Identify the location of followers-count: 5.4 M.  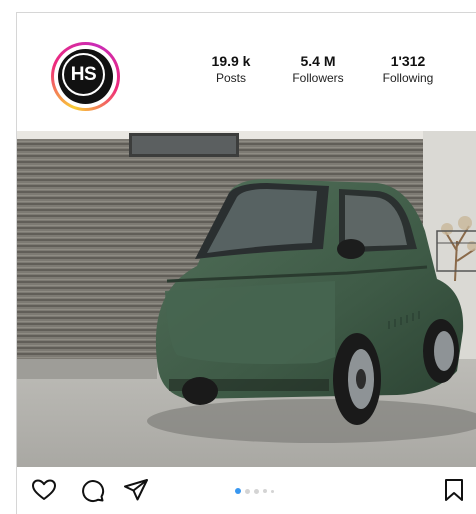
(318, 61).